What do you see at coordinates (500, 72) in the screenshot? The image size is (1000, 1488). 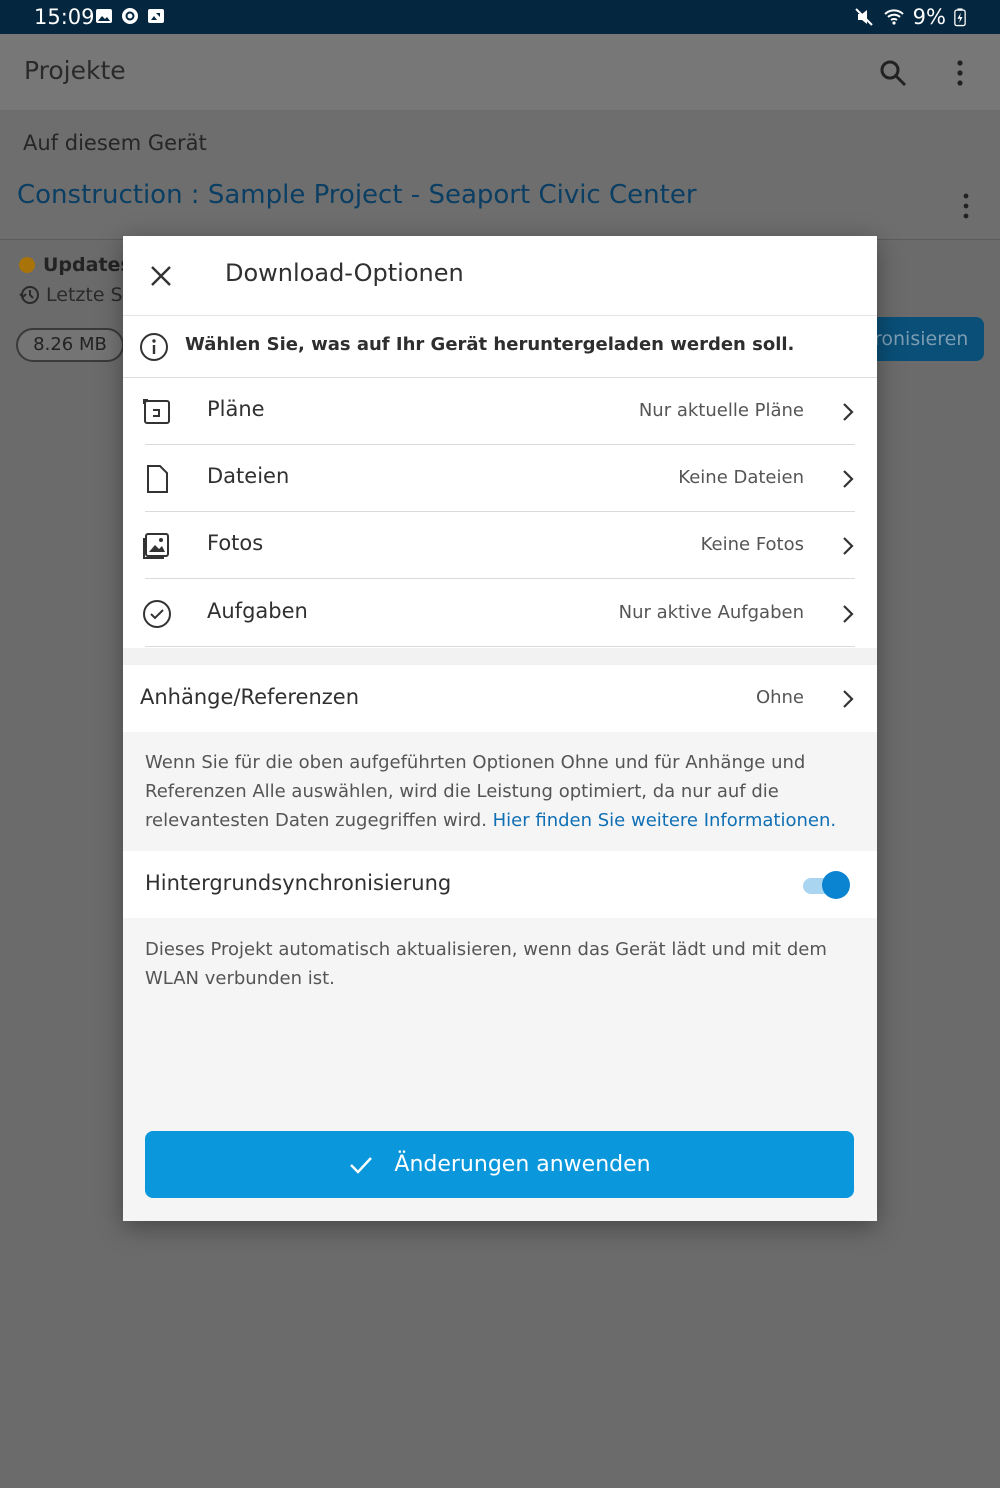 I see `app-bar: Projekte` at bounding box center [500, 72].